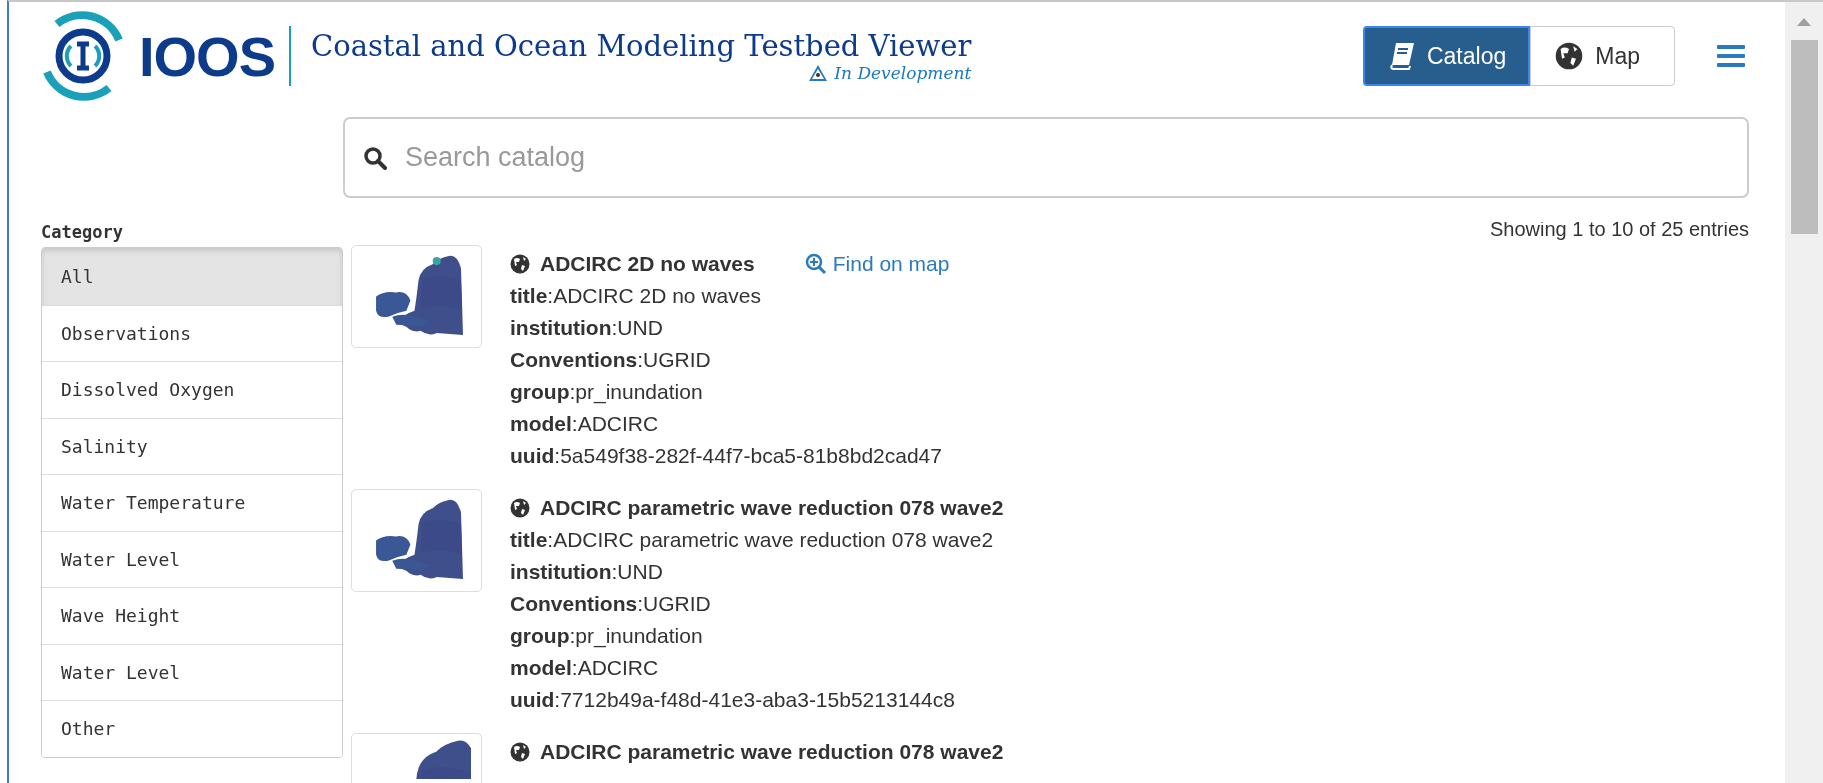 Image resolution: width=1823 pixels, height=783 pixels. I want to click on find-on-map-link: Find on map, so click(877, 263).